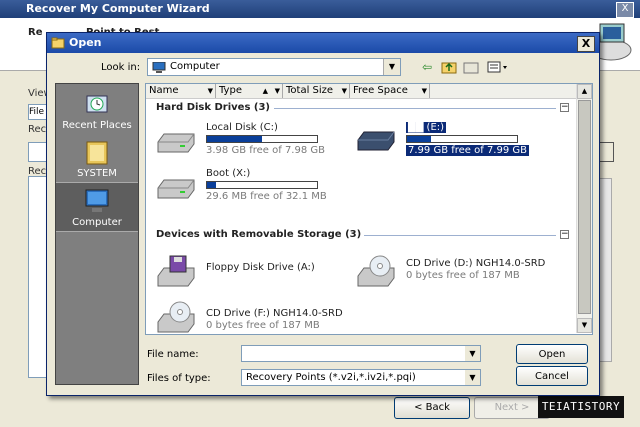 The width and height of the screenshot is (640, 427). I want to click on open-folder-icon, so click(58, 43).